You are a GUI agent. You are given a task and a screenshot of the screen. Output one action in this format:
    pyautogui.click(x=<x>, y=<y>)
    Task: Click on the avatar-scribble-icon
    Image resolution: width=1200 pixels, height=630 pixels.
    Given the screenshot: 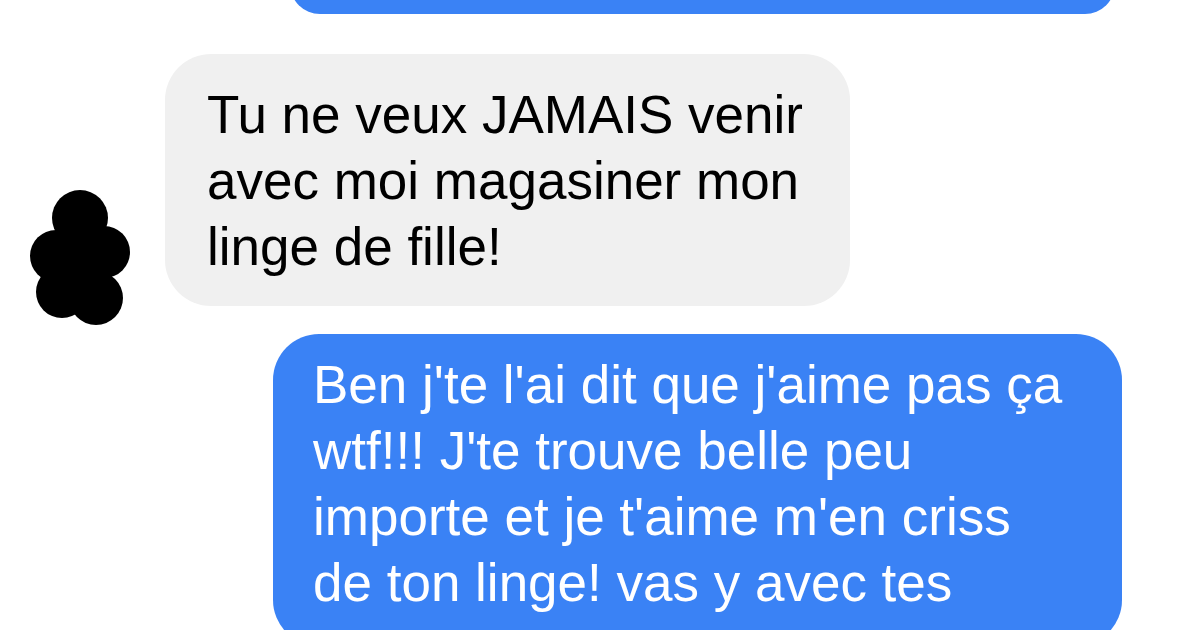 What is the action you would take?
    pyautogui.click(x=80, y=257)
    